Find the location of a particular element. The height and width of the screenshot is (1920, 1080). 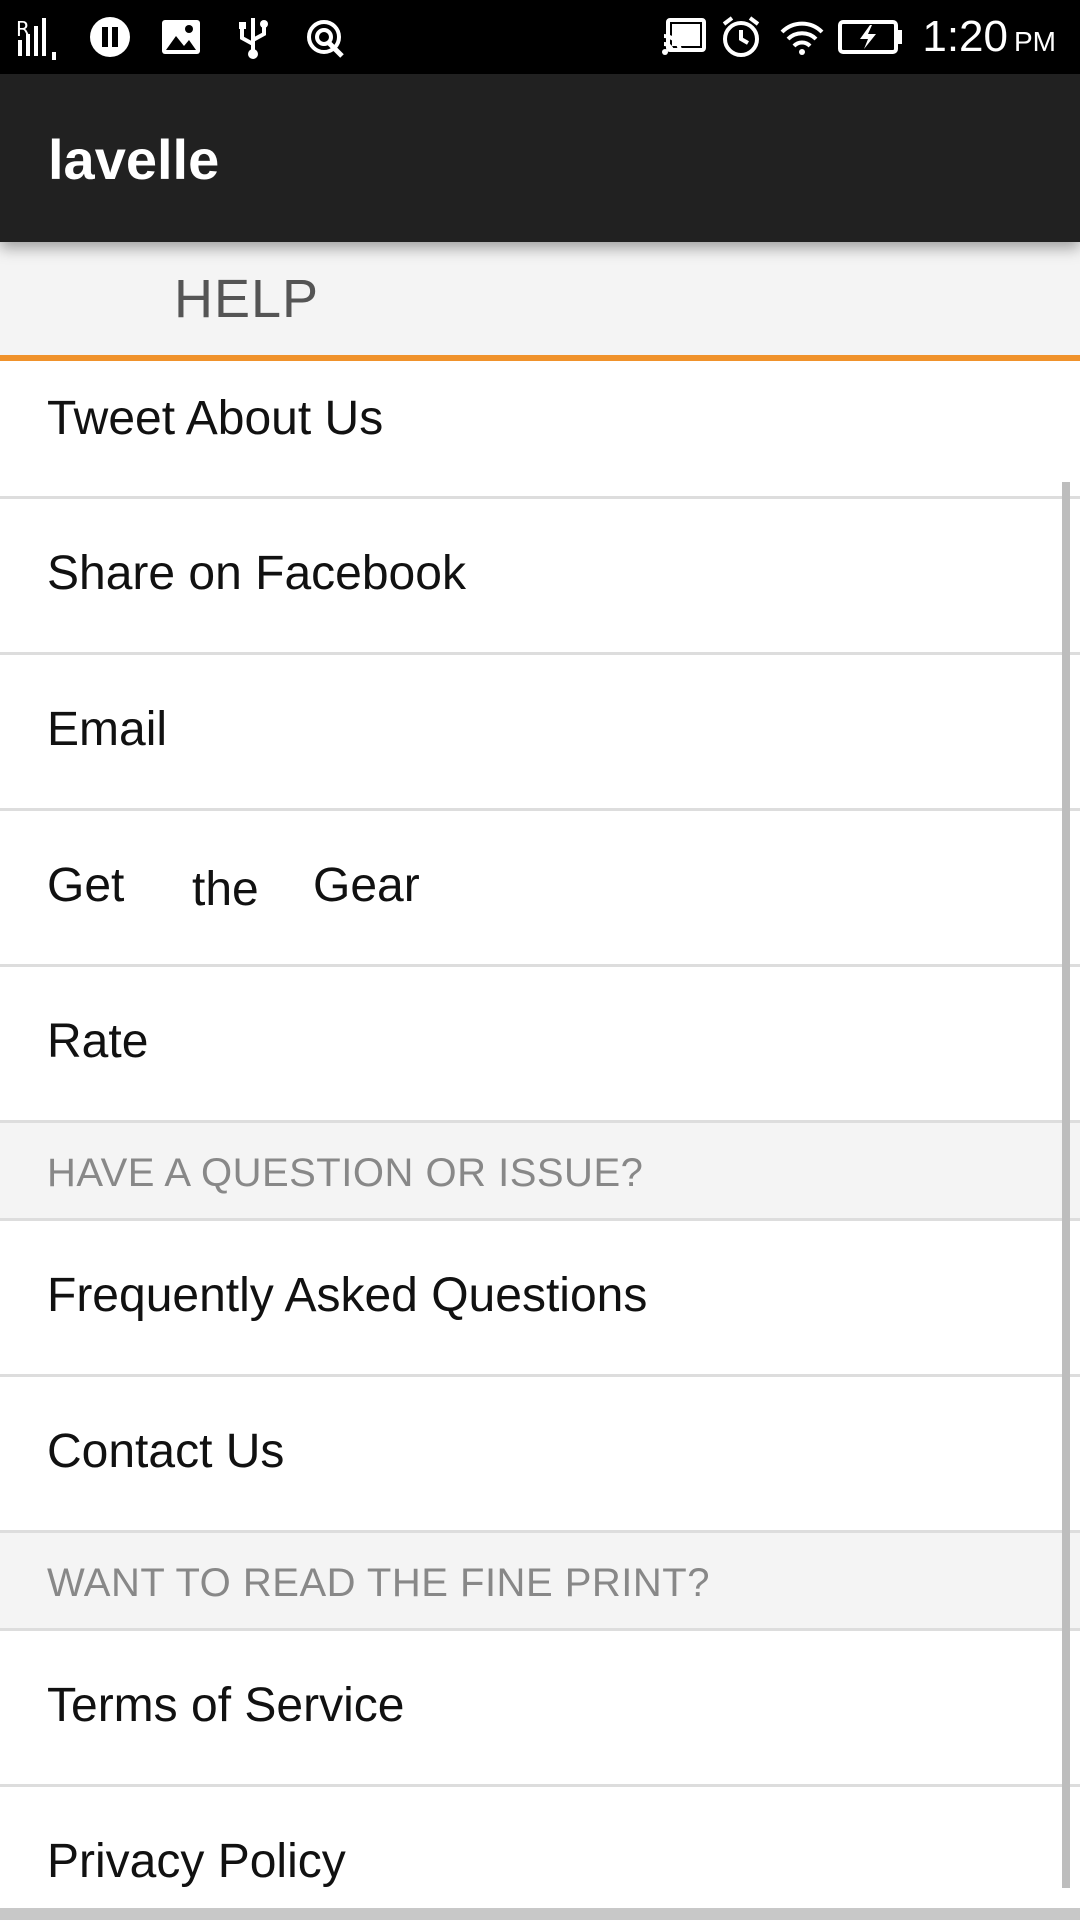

scrollbar is located at coordinates (1066, 1185).